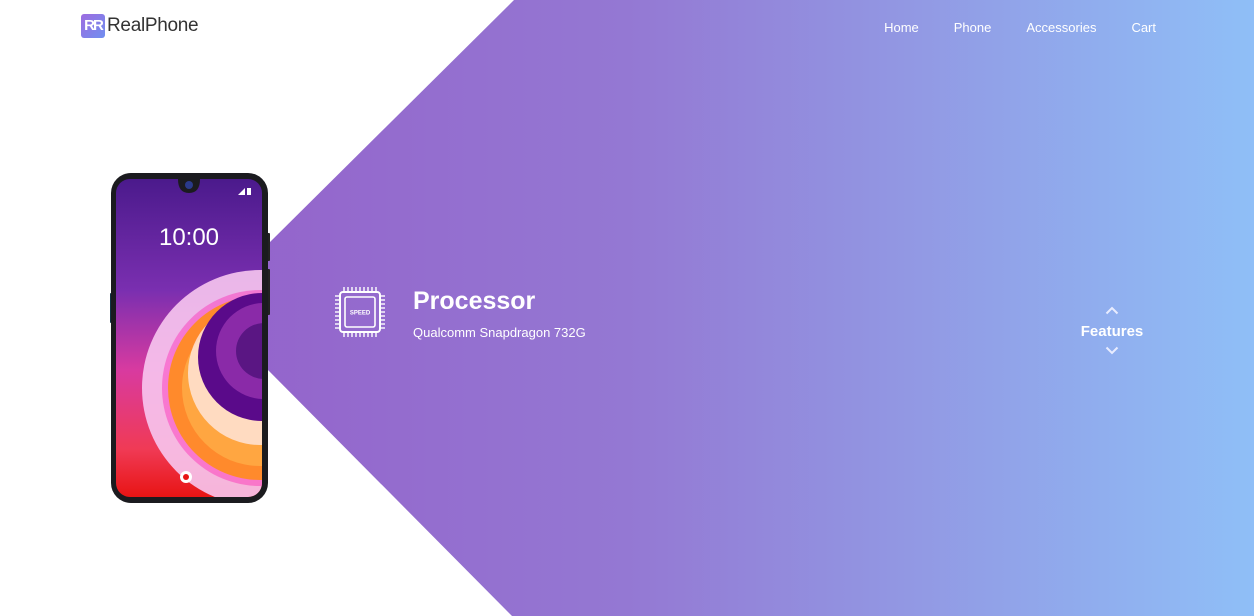 This screenshot has height=616, width=1254. I want to click on features-carousel-nav: Features, so click(1112, 330).